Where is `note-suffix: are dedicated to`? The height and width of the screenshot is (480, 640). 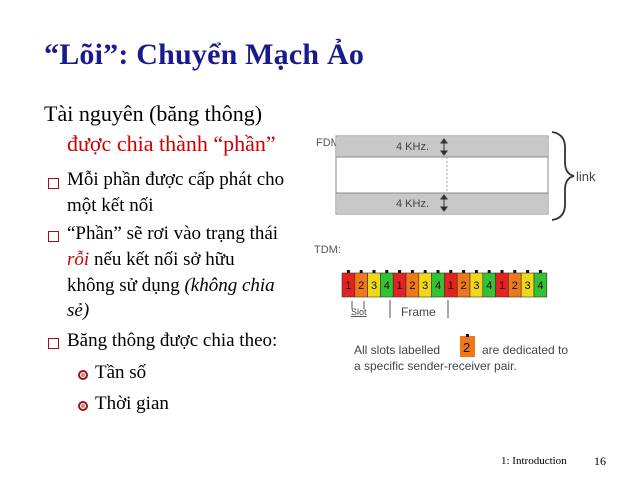
note-suffix: are dedicated to is located at coordinates (525, 350).